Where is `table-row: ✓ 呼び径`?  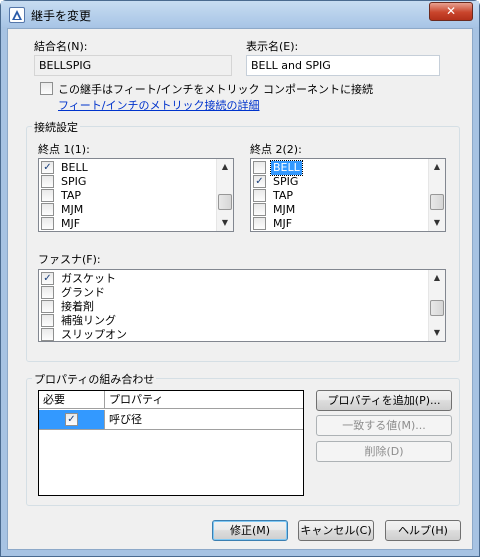
table-row: ✓ 呼び径 is located at coordinates (171, 420).